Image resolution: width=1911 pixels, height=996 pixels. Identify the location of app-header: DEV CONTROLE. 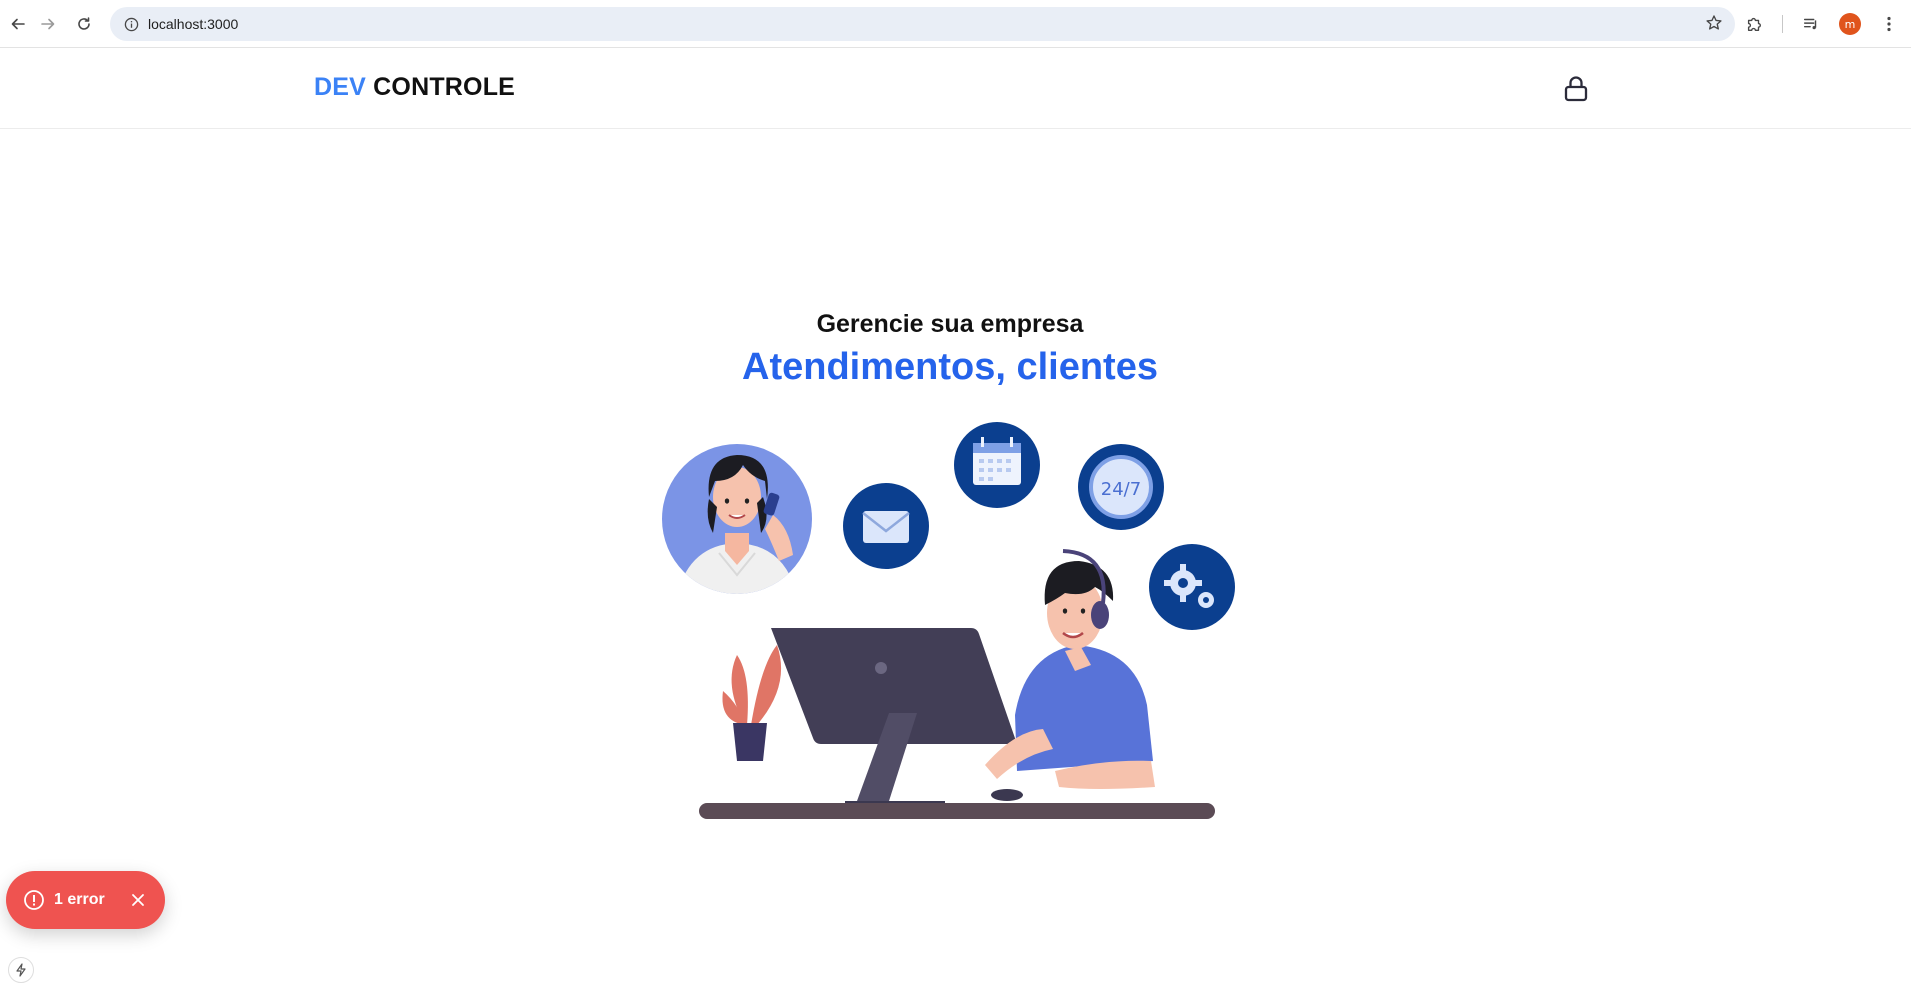
(955, 88).